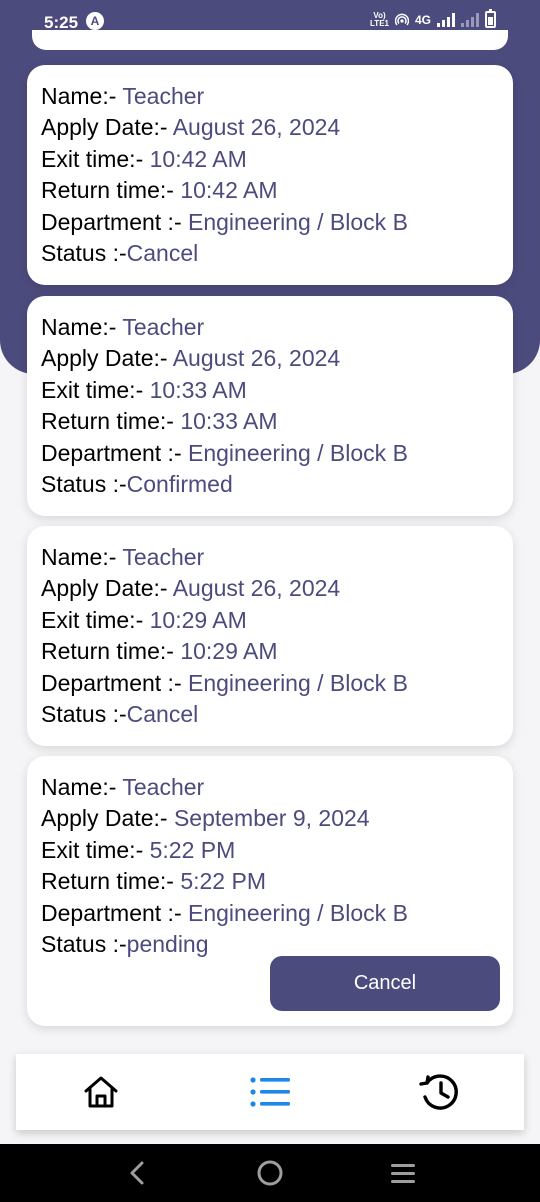 Image resolution: width=540 pixels, height=1202 pixels. What do you see at coordinates (159, 421) in the screenshot?
I see `return-time-row: Return time:- 10:33 AM` at bounding box center [159, 421].